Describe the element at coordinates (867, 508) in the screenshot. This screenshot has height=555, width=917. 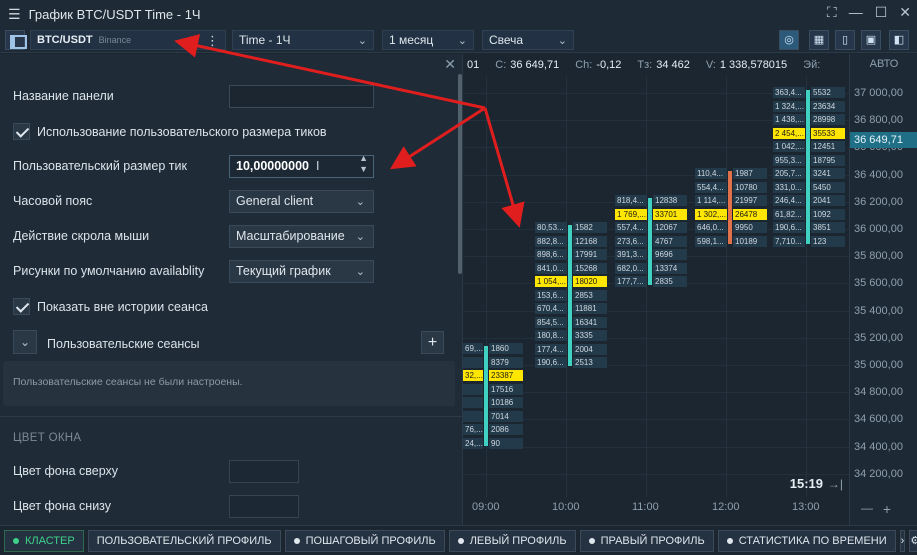
I see `zoom-out-icon: —` at that location.